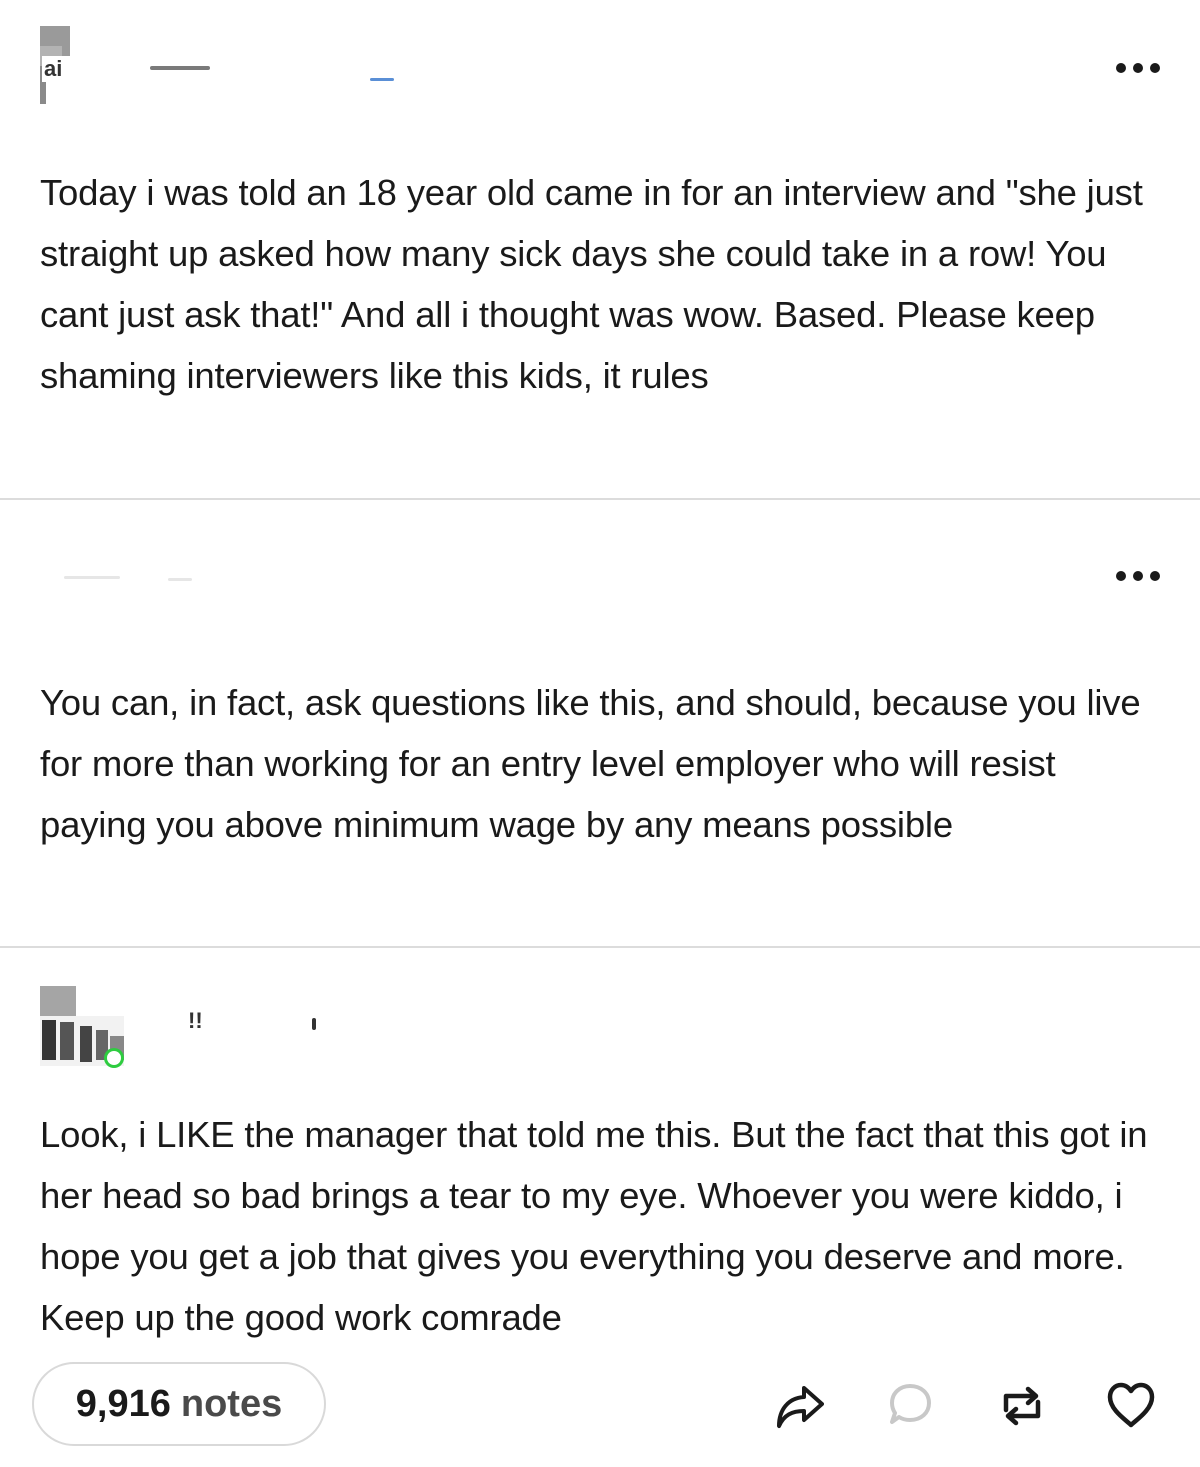 Image resolution: width=1200 pixels, height=1467 pixels. What do you see at coordinates (179, 1404) in the screenshot?
I see `notes-button: 9,916 notes` at bounding box center [179, 1404].